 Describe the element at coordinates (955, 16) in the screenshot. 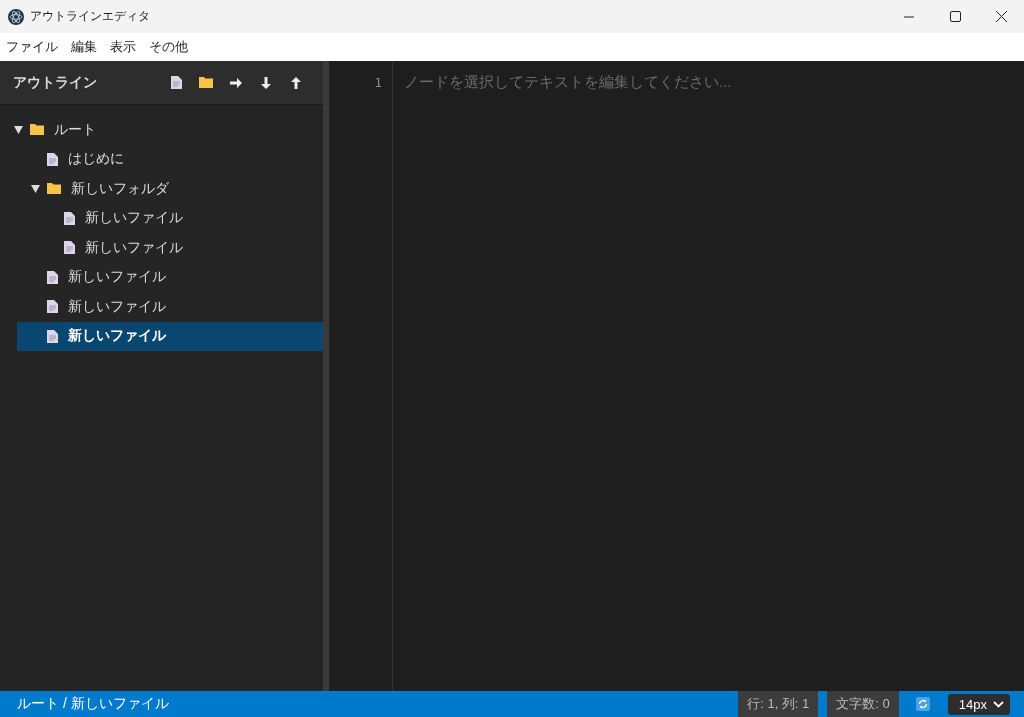

I see `maximize-icon` at that location.